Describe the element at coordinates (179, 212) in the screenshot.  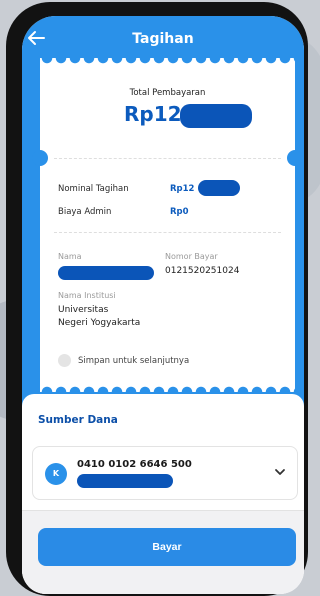
I see `biaya-admin-value: Rp0` at that location.